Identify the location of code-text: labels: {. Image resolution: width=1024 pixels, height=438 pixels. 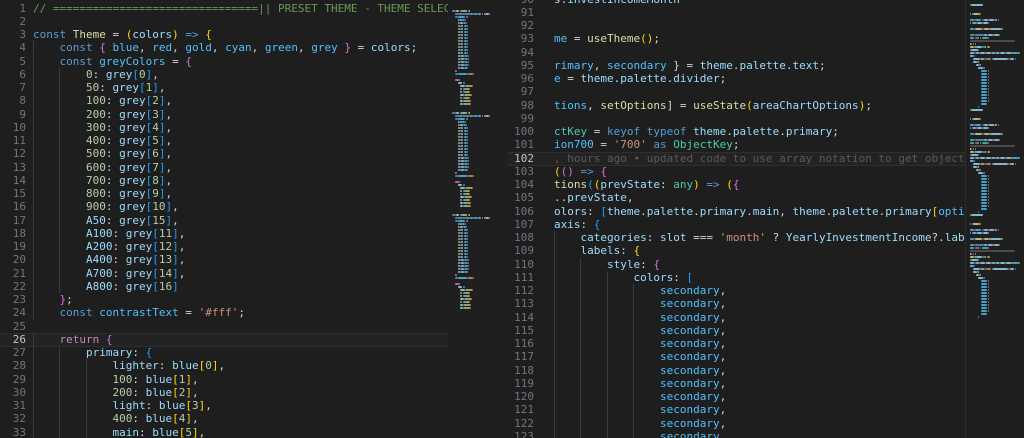
(597, 250).